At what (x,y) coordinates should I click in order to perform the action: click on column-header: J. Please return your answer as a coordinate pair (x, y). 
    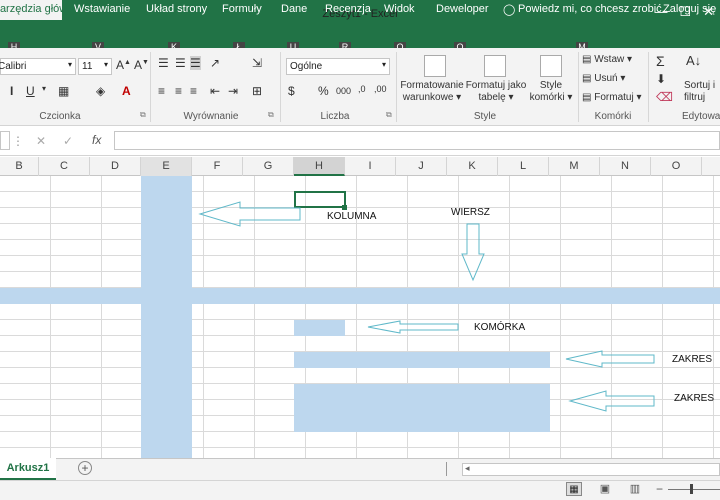
    Looking at the image, I should click on (421, 166).